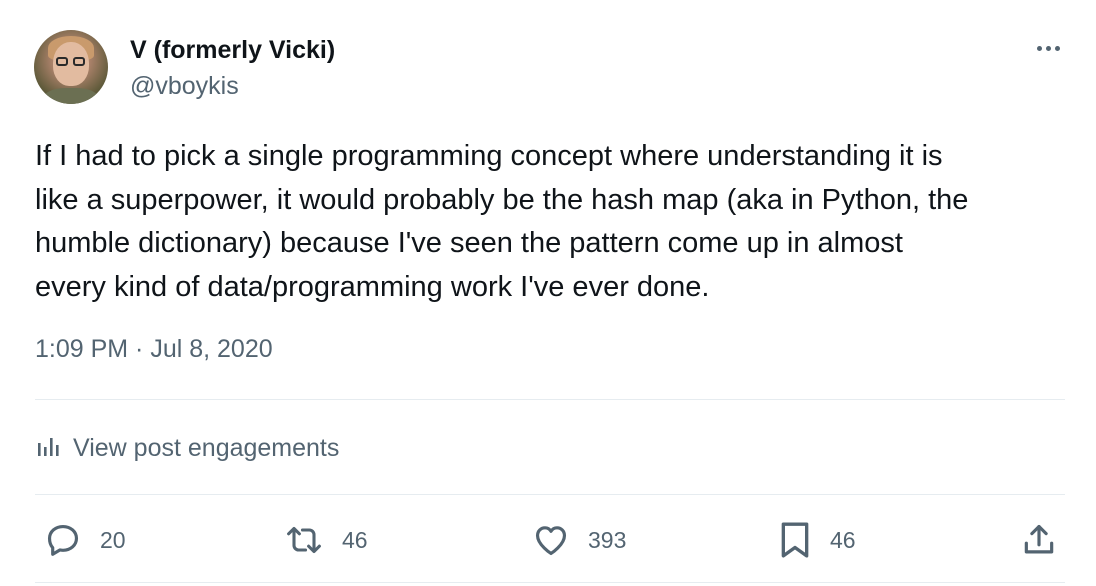 The width and height of the screenshot is (1096, 586). I want to click on author-handle: @vboykis, so click(184, 86).